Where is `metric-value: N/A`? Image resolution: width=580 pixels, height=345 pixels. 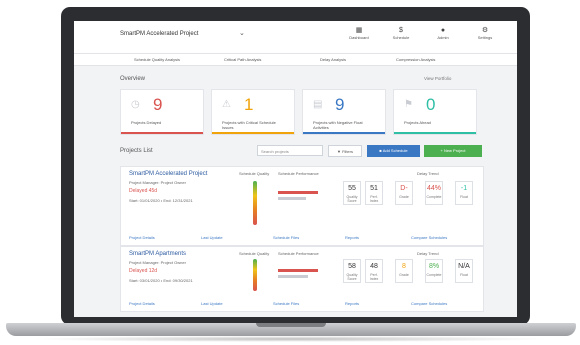 metric-value: N/A is located at coordinates (464, 266).